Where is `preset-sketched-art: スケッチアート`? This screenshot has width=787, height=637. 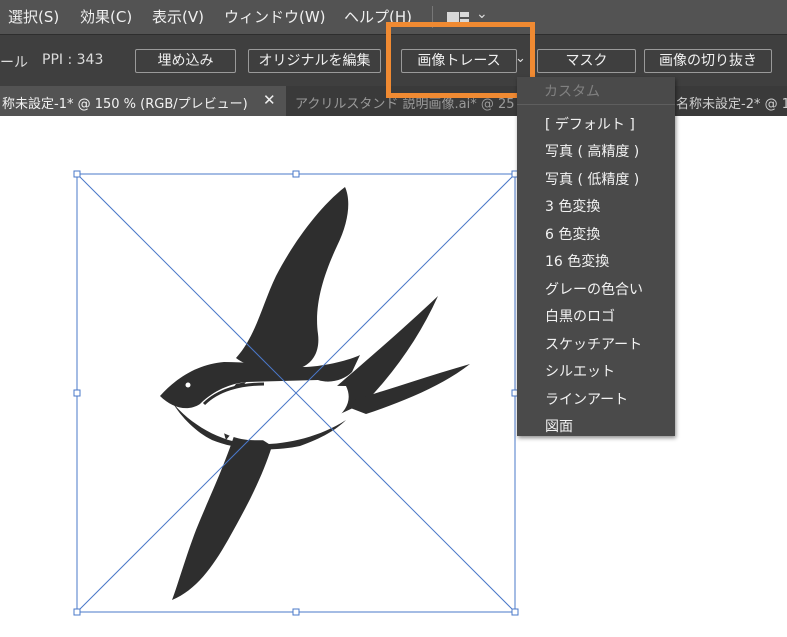
preset-sketched-art: スケッチアート is located at coordinates (593, 344).